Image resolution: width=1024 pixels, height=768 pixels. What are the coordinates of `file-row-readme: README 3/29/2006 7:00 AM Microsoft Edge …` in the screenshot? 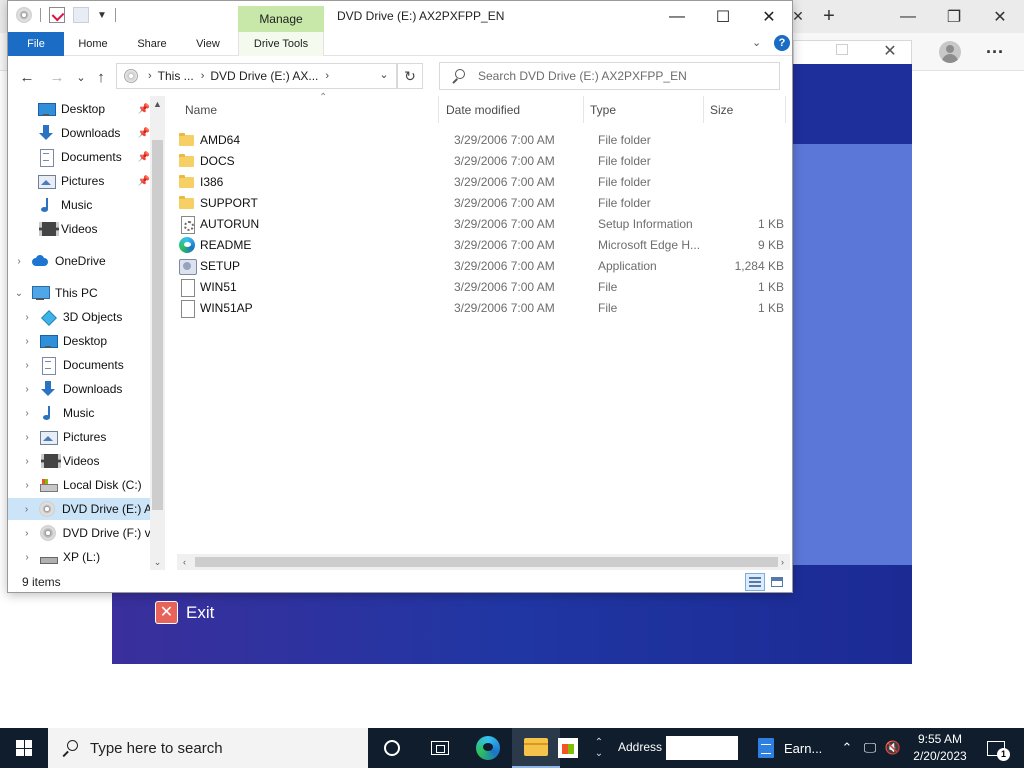 It's located at (483, 244).